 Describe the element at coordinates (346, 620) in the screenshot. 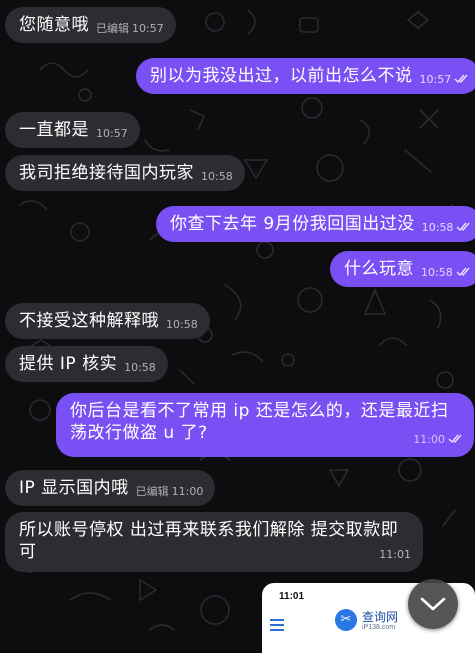

I see `site-logo-icon: ✂` at that location.